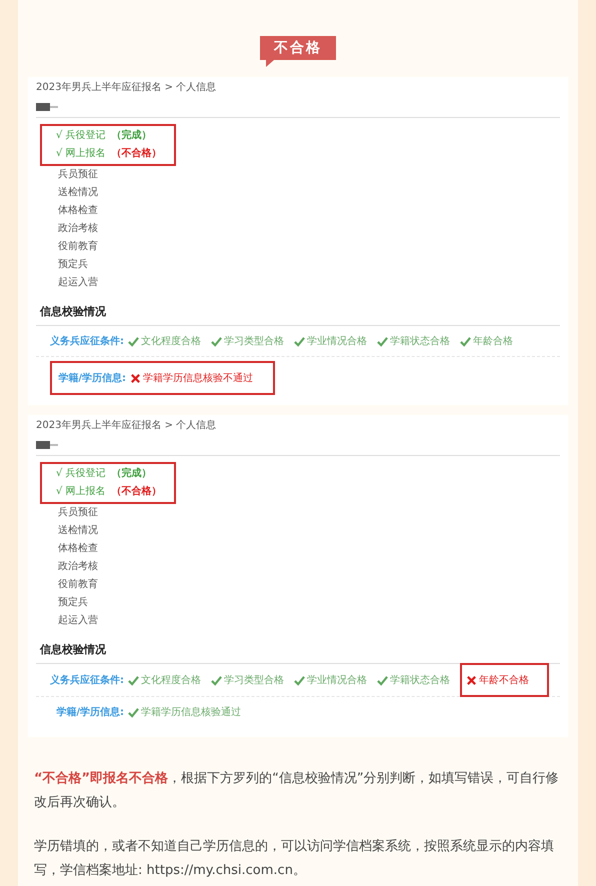 This screenshot has height=886, width=596. Describe the element at coordinates (294, 859) in the screenshot. I see `paragraph: 学历错填的，或者不知道自己学历信息的，可以访问学信档案系统，按照系统显示的内容填写，学信档案地址: https://my.chsi.com.cn。` at that location.